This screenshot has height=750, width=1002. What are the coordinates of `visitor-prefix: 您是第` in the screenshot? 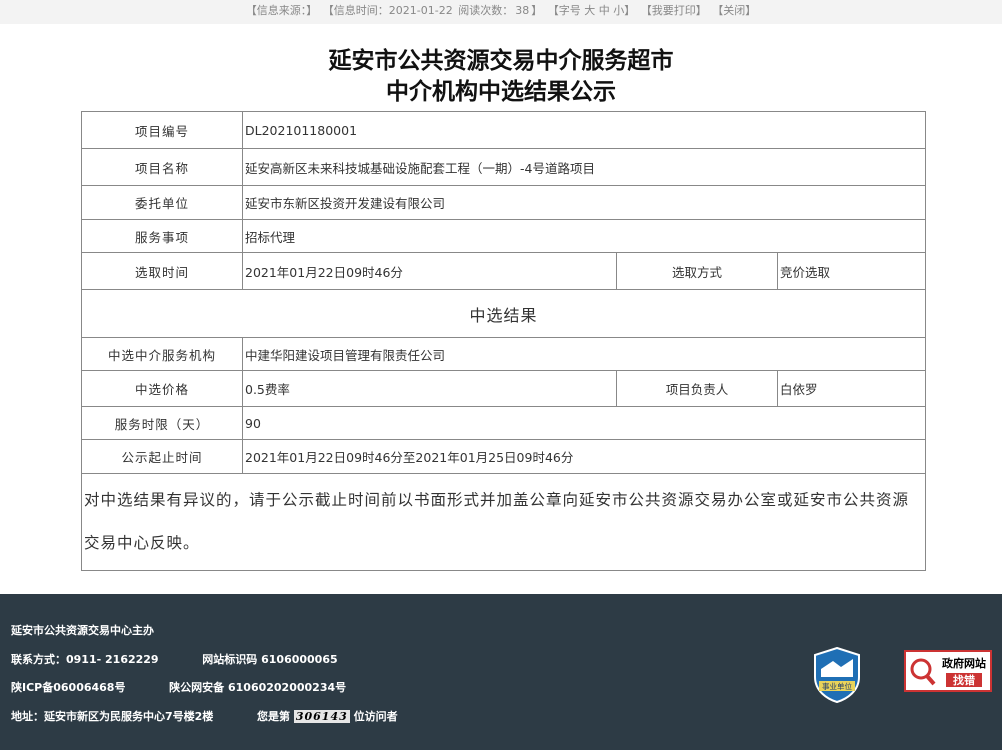 It's located at (273, 716).